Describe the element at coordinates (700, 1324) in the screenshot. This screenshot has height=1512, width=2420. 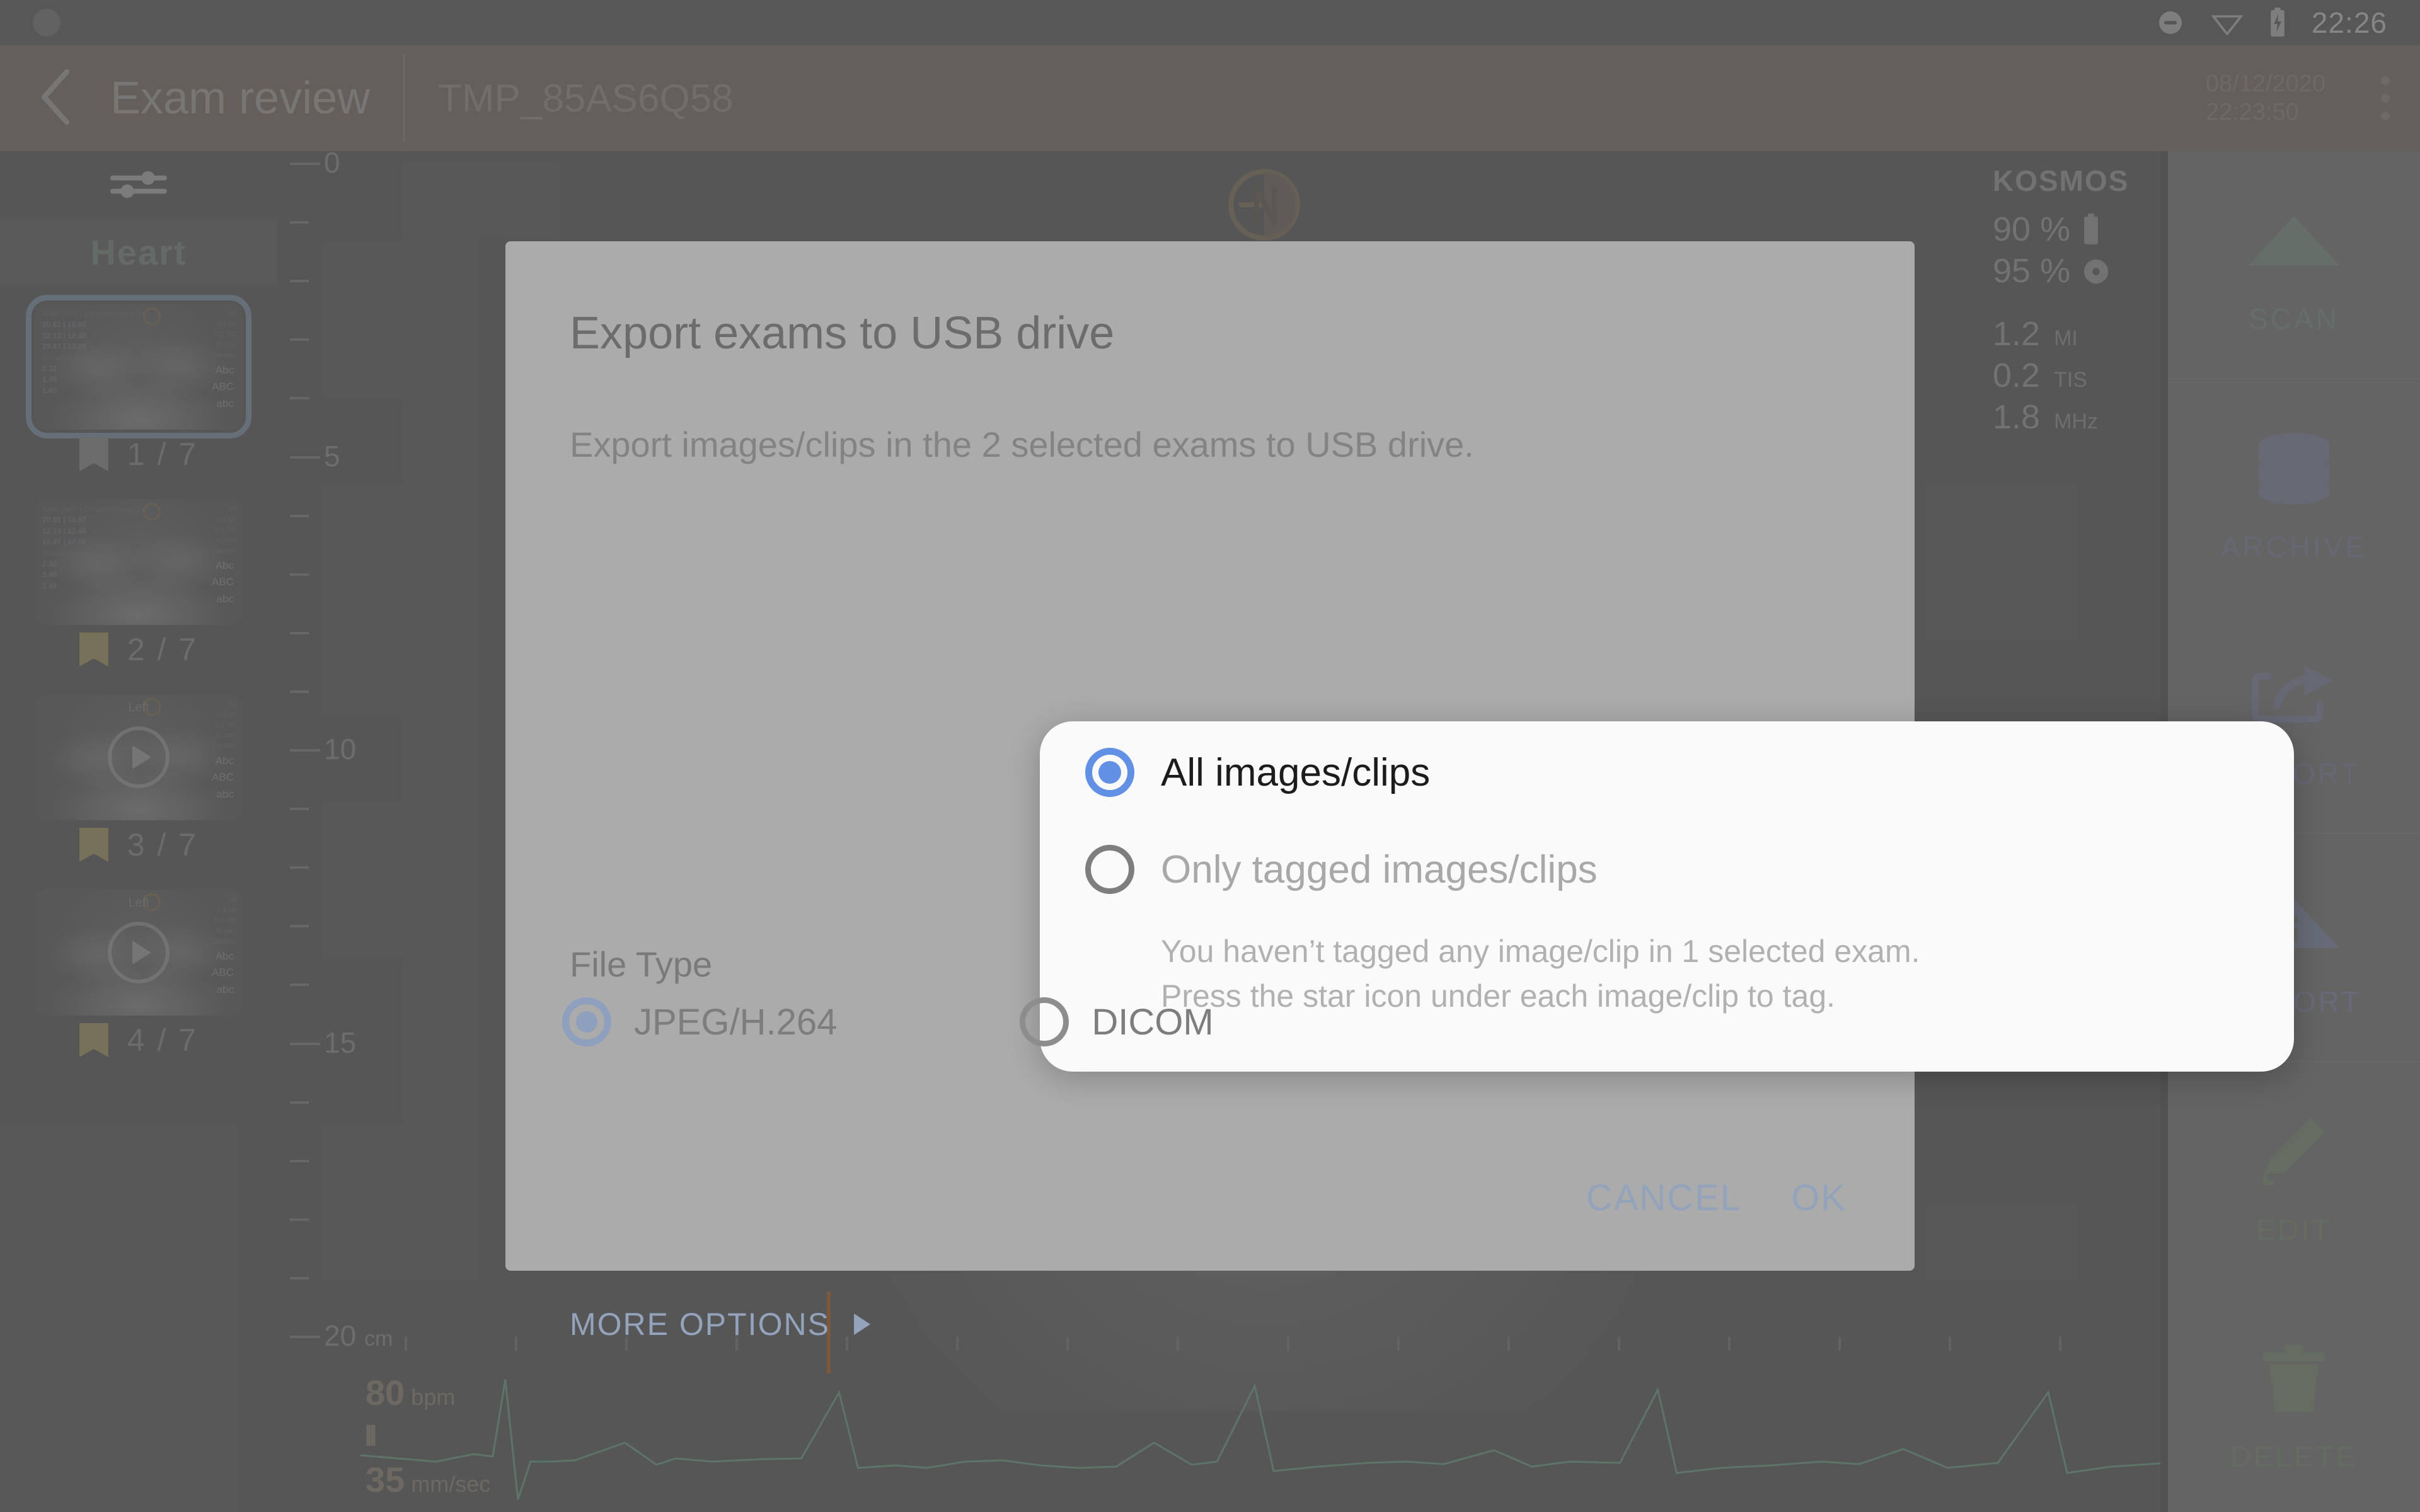
I see `more-options-label: MORE OPTIONS` at that location.